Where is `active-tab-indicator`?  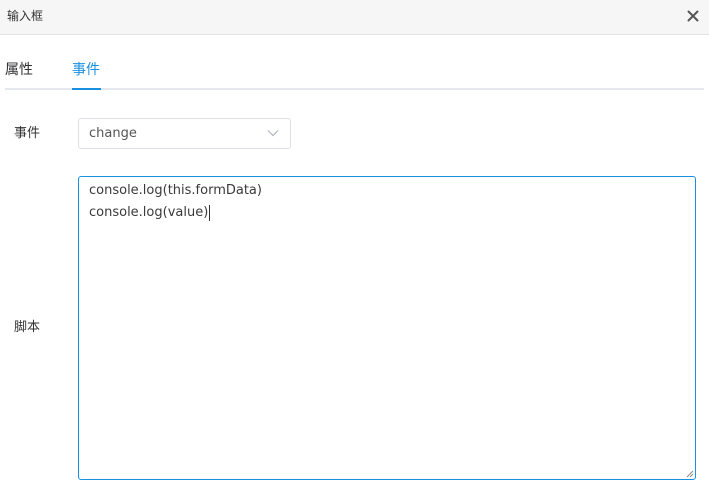
active-tab-indicator is located at coordinates (86, 89).